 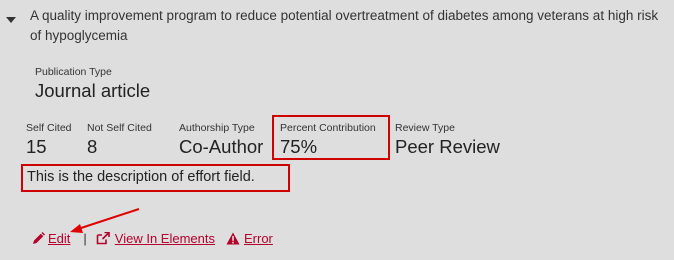 What do you see at coordinates (11, 20) in the screenshot?
I see `collapse-toggle-icon` at bounding box center [11, 20].